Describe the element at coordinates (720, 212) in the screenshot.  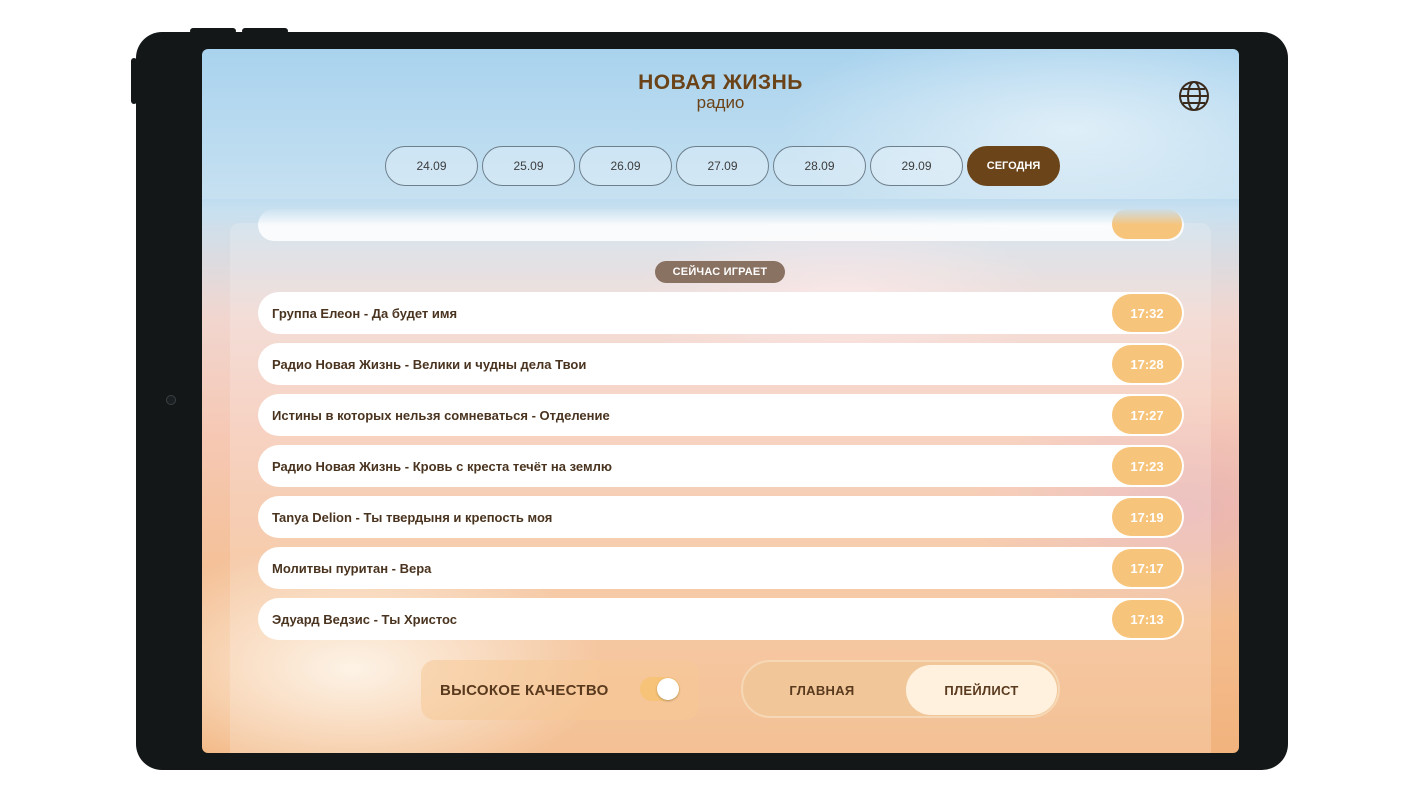
I see `scroll-fade` at that location.